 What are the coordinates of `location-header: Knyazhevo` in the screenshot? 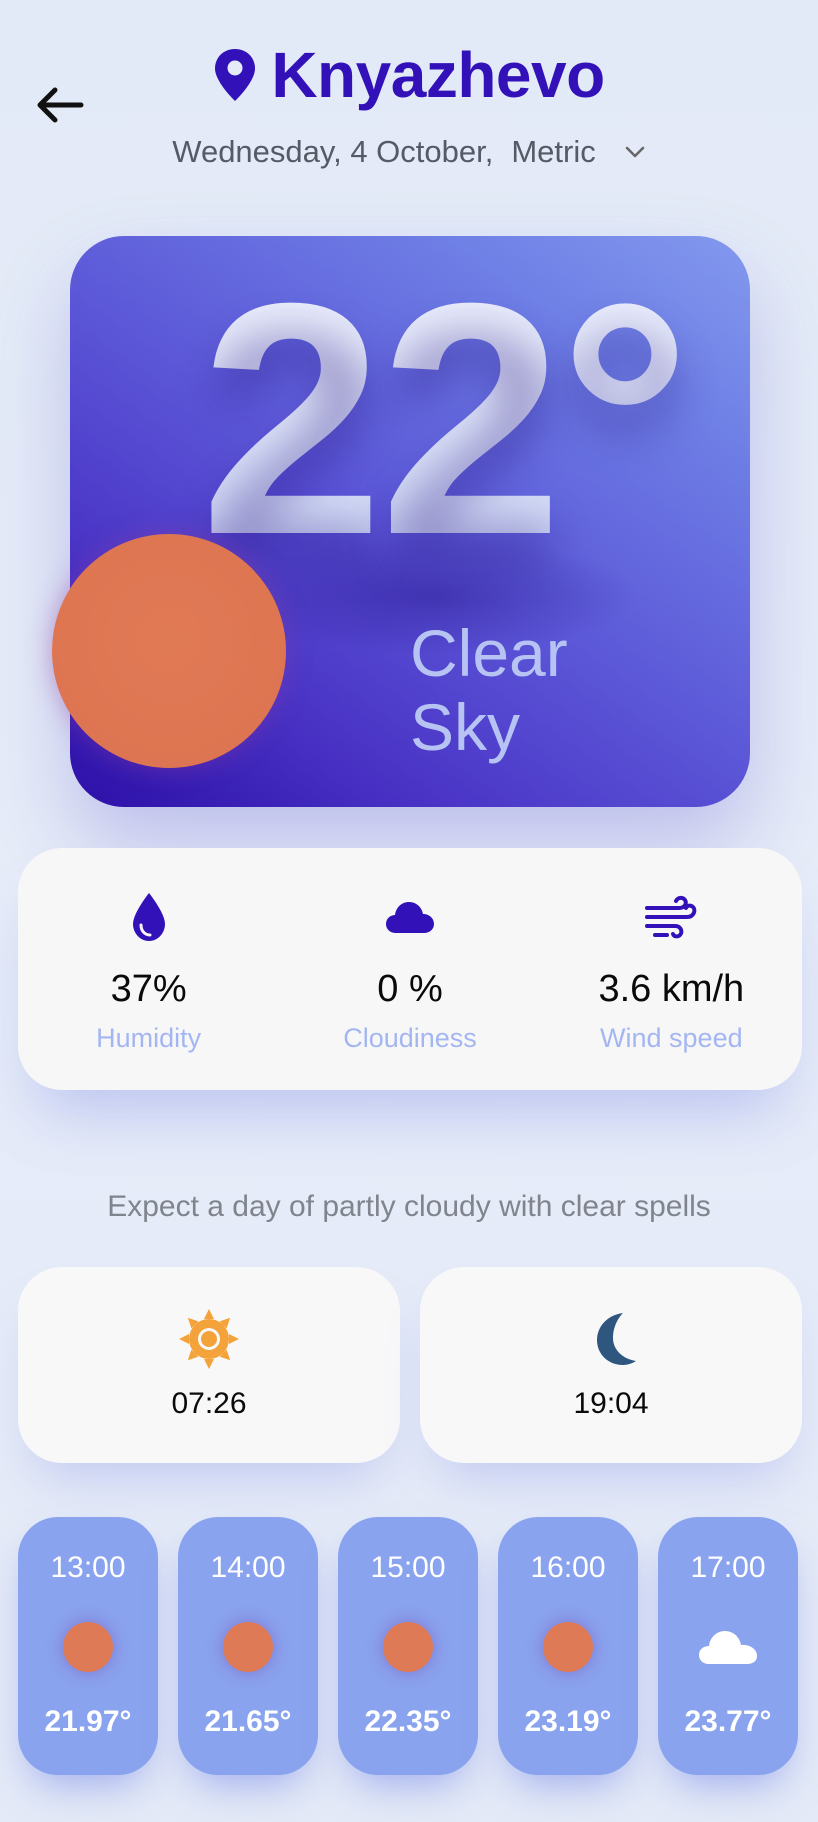 It's located at (409, 75).